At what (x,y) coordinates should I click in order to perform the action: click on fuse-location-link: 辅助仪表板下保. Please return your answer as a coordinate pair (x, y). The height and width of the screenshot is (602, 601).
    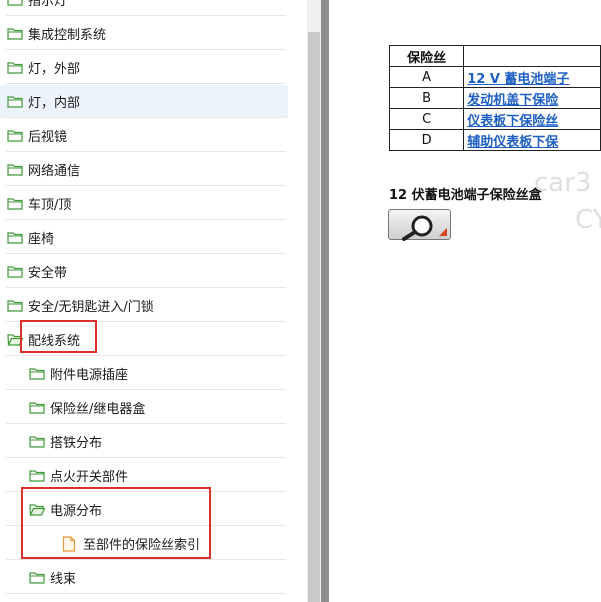
    Looking at the image, I should click on (512, 142).